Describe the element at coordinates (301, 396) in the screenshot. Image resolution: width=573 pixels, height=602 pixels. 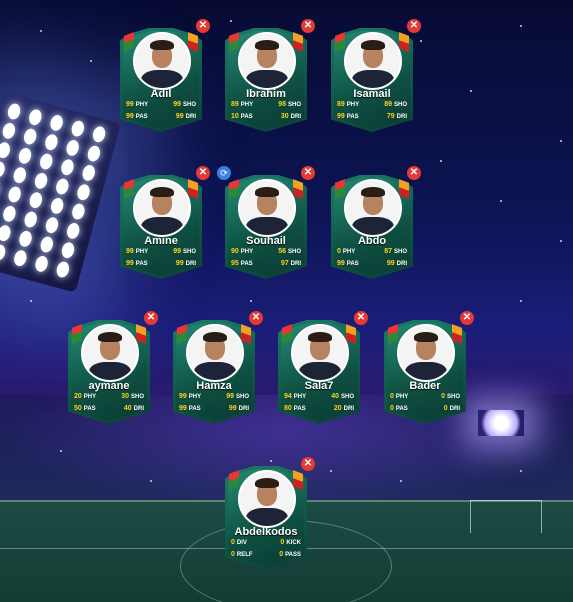
I see `stat-phy: 94 PHY` at that location.